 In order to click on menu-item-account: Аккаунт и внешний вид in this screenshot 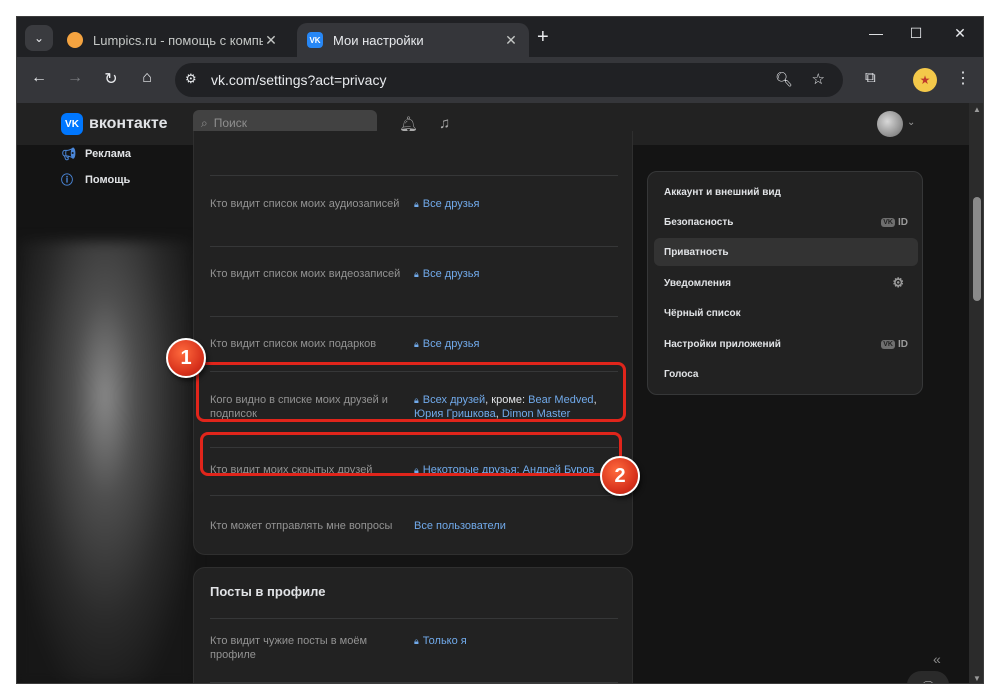, I will do `click(786, 192)`.